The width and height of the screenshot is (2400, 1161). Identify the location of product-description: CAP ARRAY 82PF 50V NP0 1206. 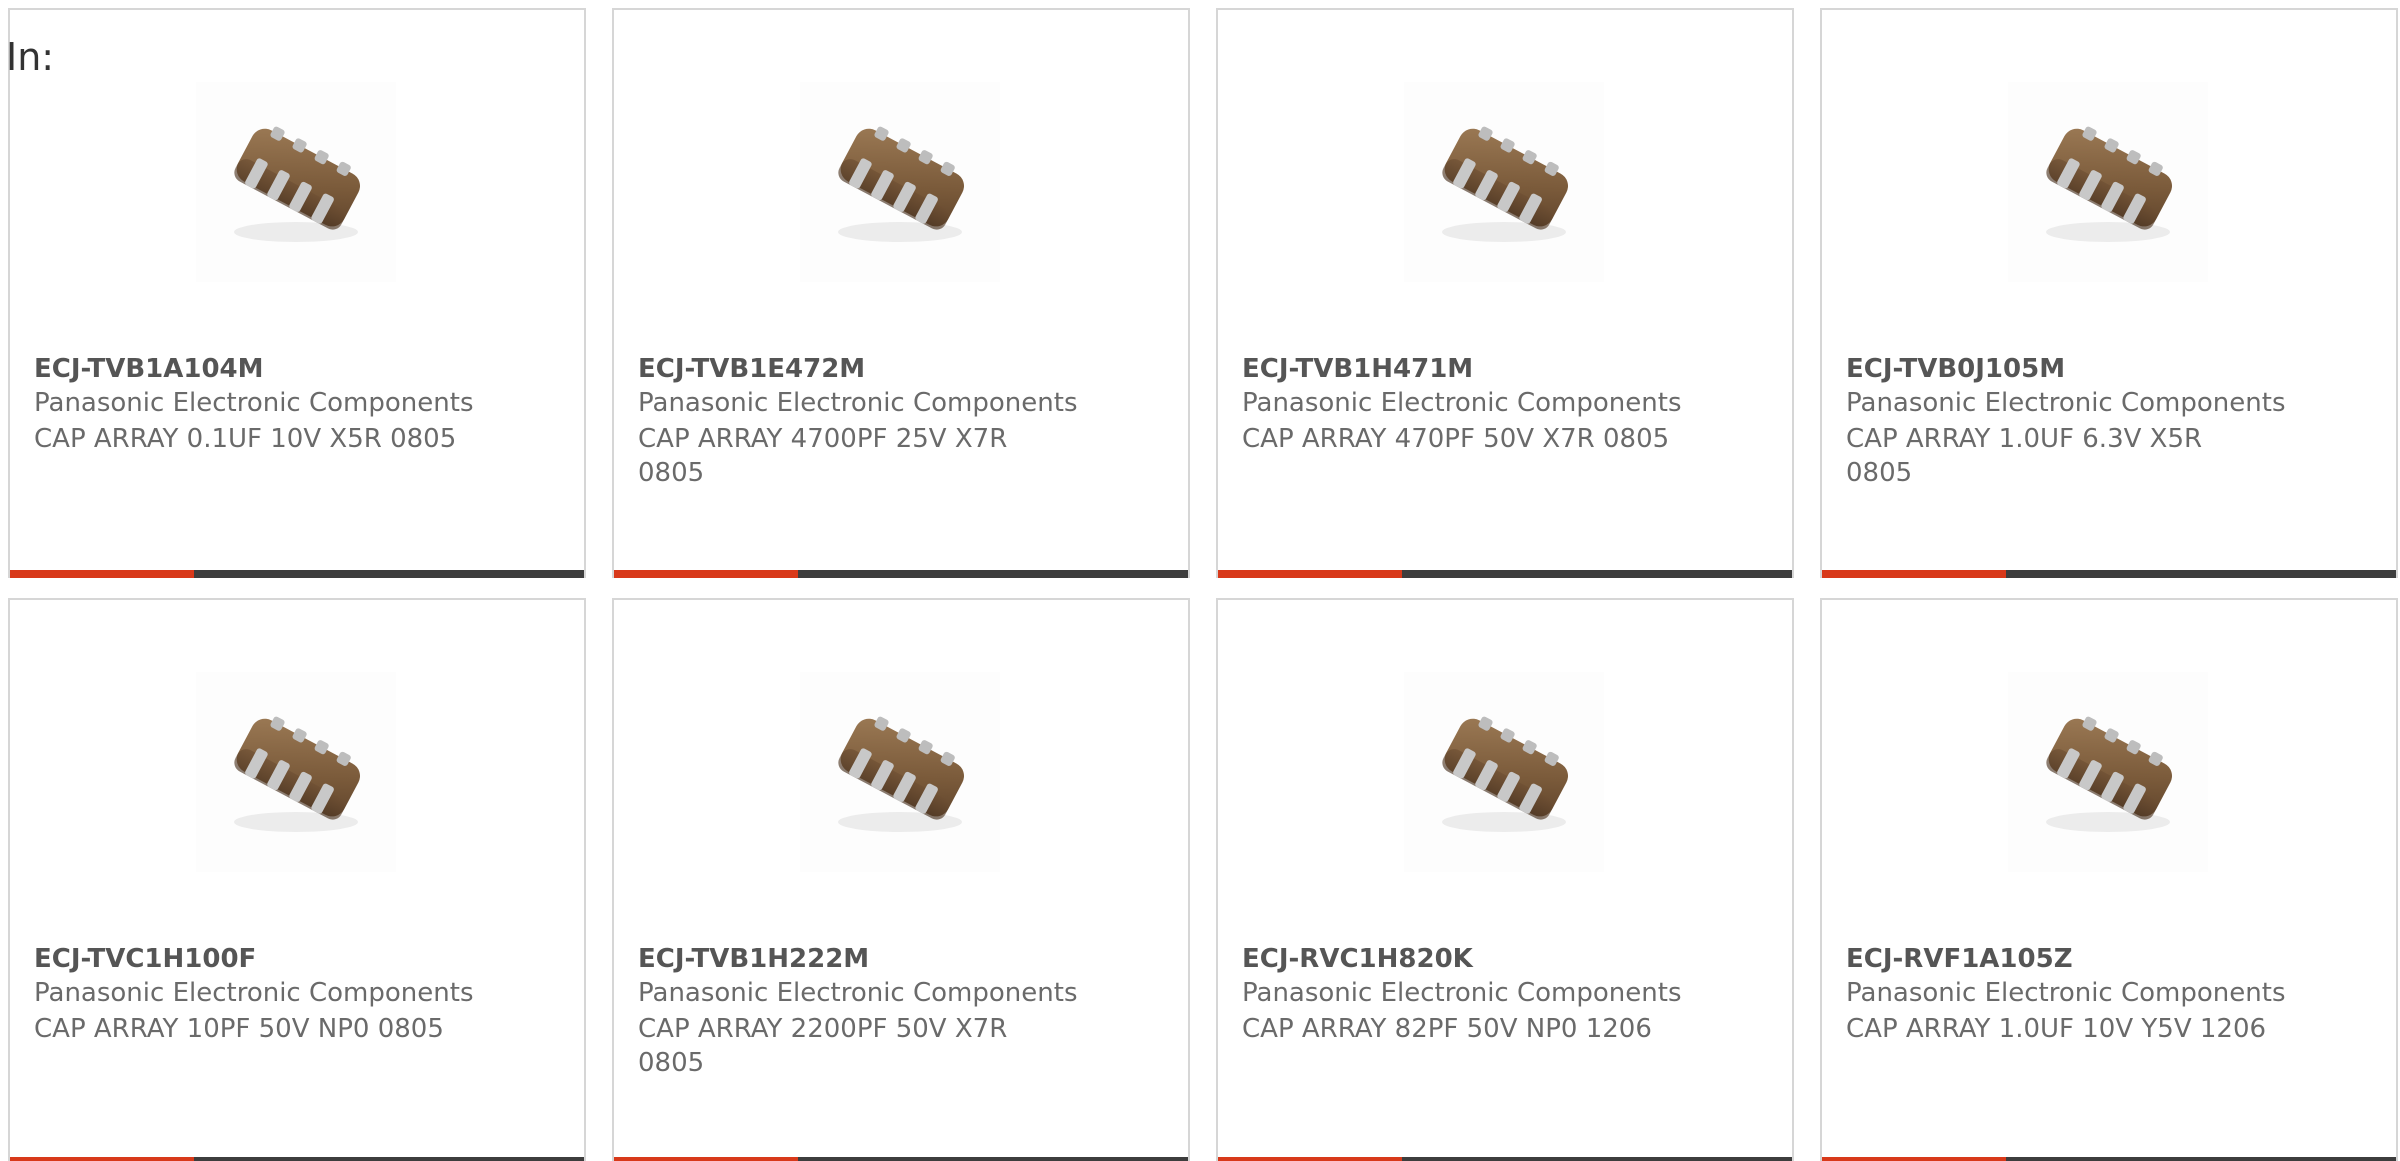
(1447, 1029).